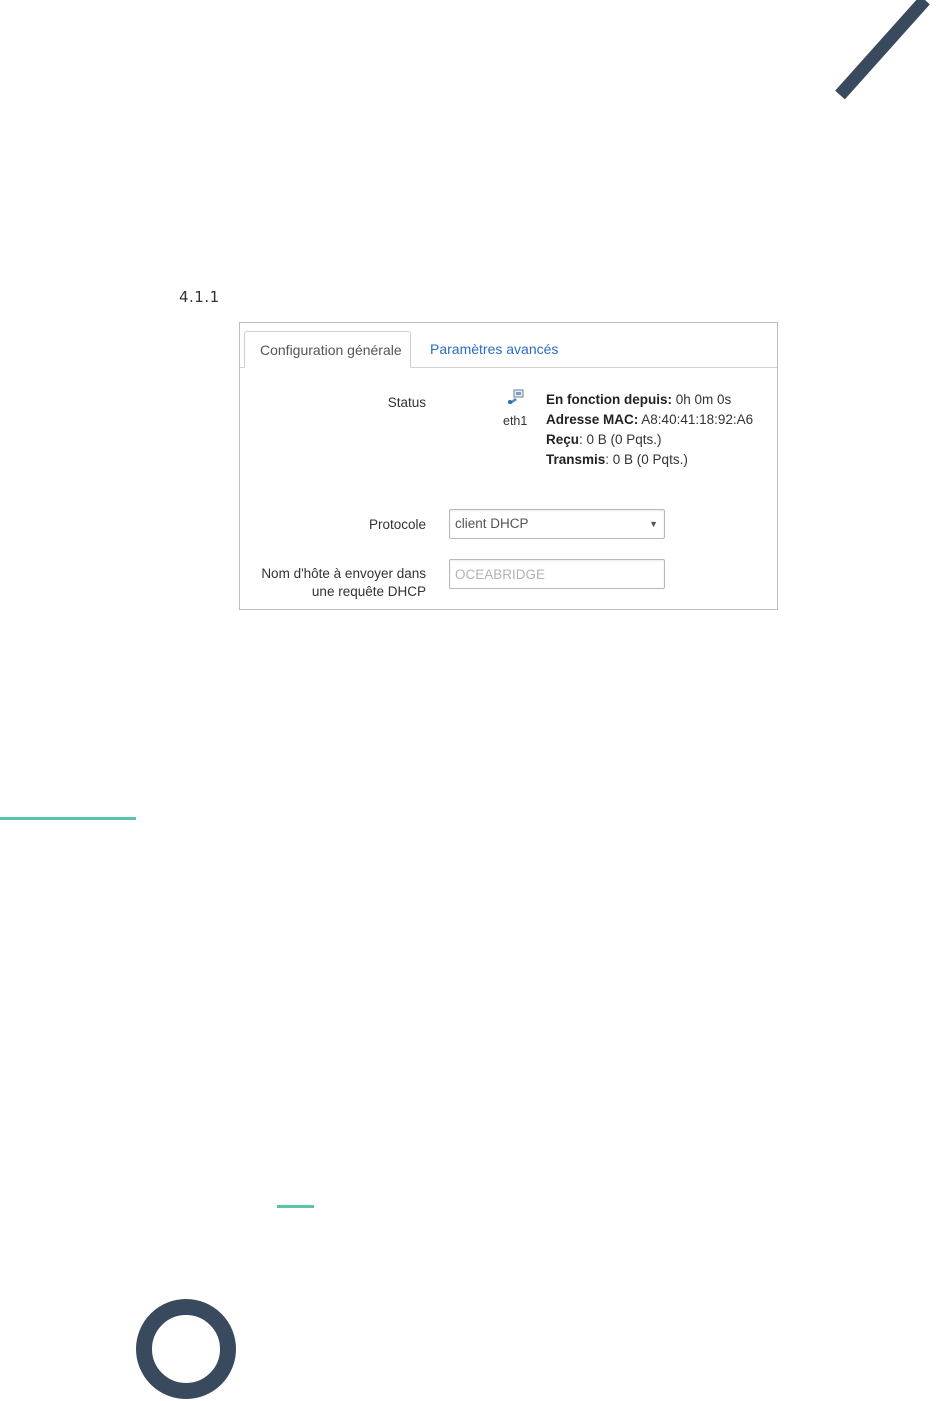  I want to click on decorative-ring, so click(186, 1349).